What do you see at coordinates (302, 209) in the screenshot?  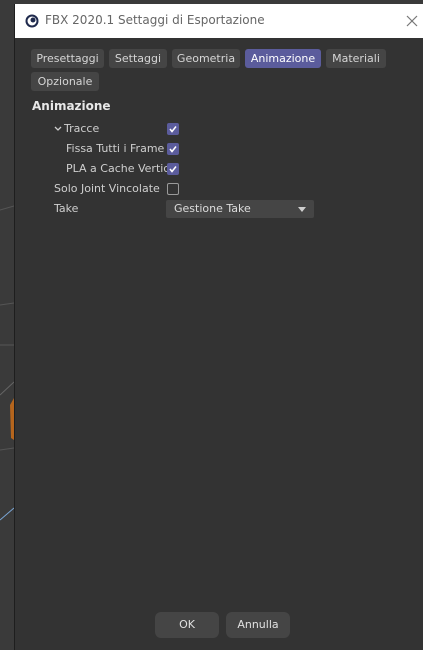 I see `dropdown-arrow-icon` at bounding box center [302, 209].